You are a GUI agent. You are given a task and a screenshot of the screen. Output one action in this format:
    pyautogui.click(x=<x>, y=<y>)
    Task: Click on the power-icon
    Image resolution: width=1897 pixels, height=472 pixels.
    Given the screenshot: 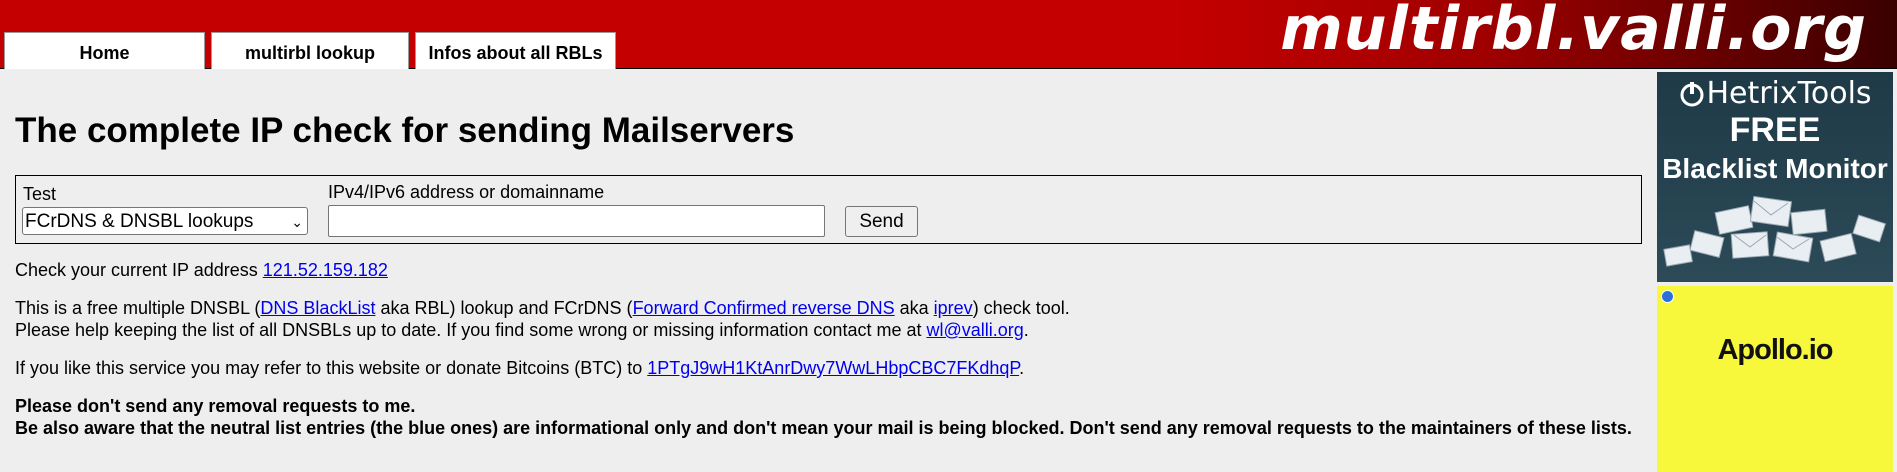 What is the action you would take?
    pyautogui.click(x=1692, y=93)
    